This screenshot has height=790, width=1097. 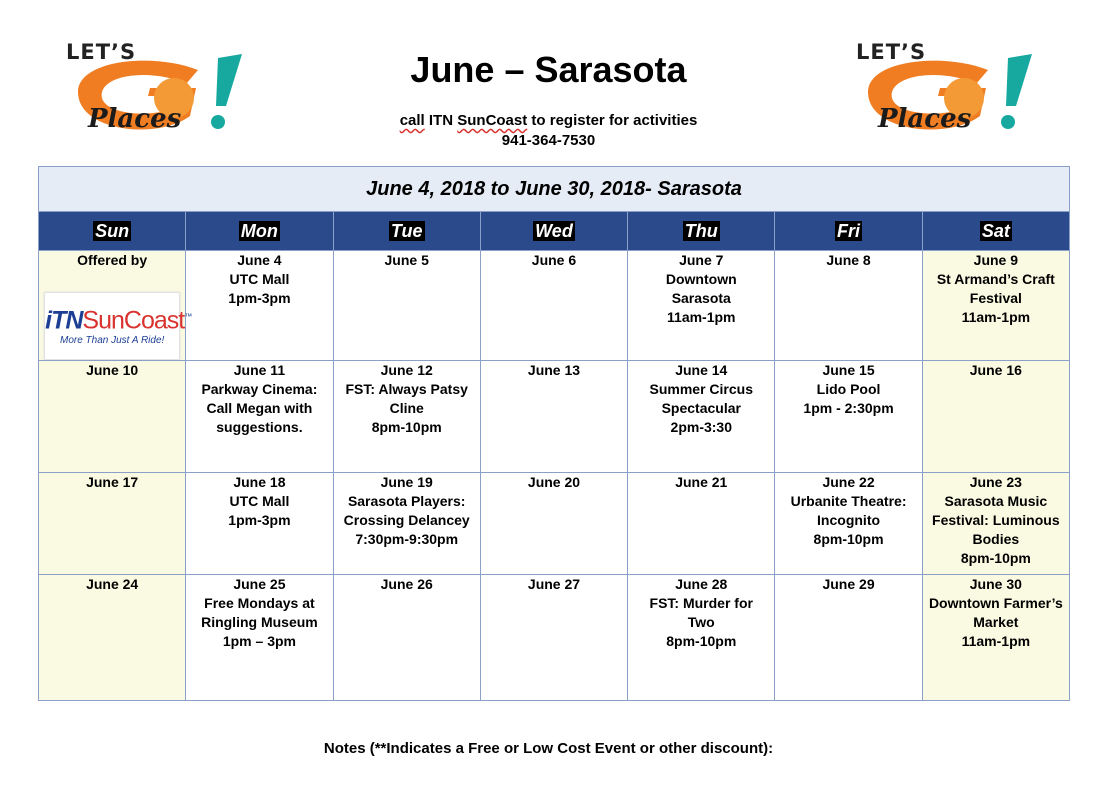 I want to click on day-date: June 25, so click(x=259, y=584).